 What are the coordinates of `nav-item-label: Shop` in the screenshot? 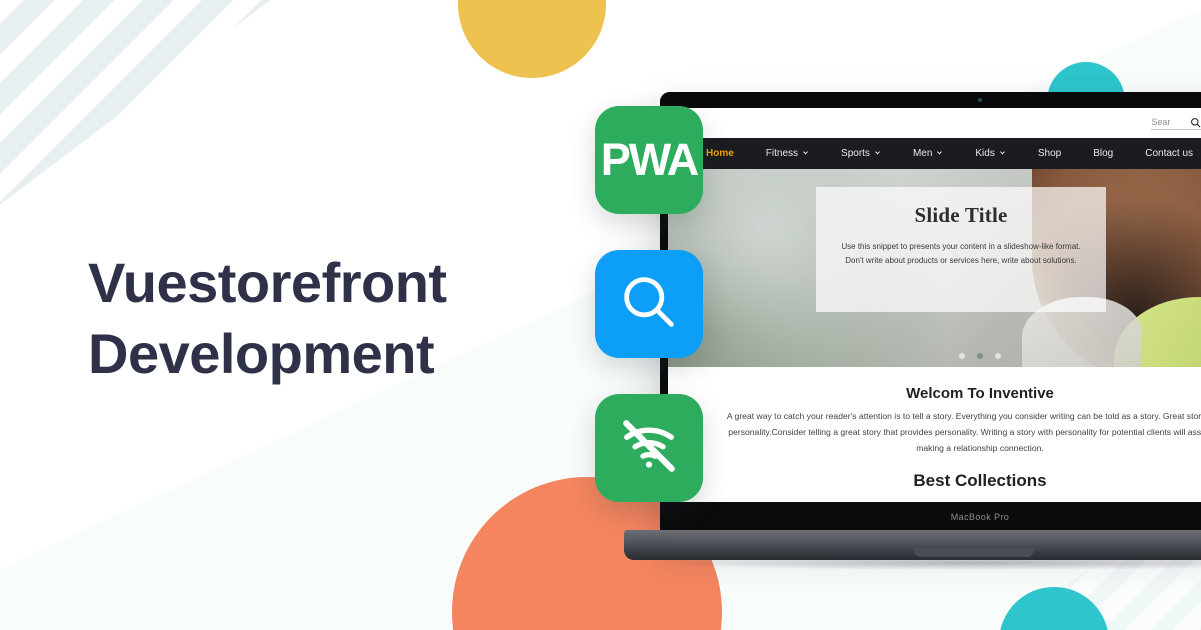 It's located at (1049, 153).